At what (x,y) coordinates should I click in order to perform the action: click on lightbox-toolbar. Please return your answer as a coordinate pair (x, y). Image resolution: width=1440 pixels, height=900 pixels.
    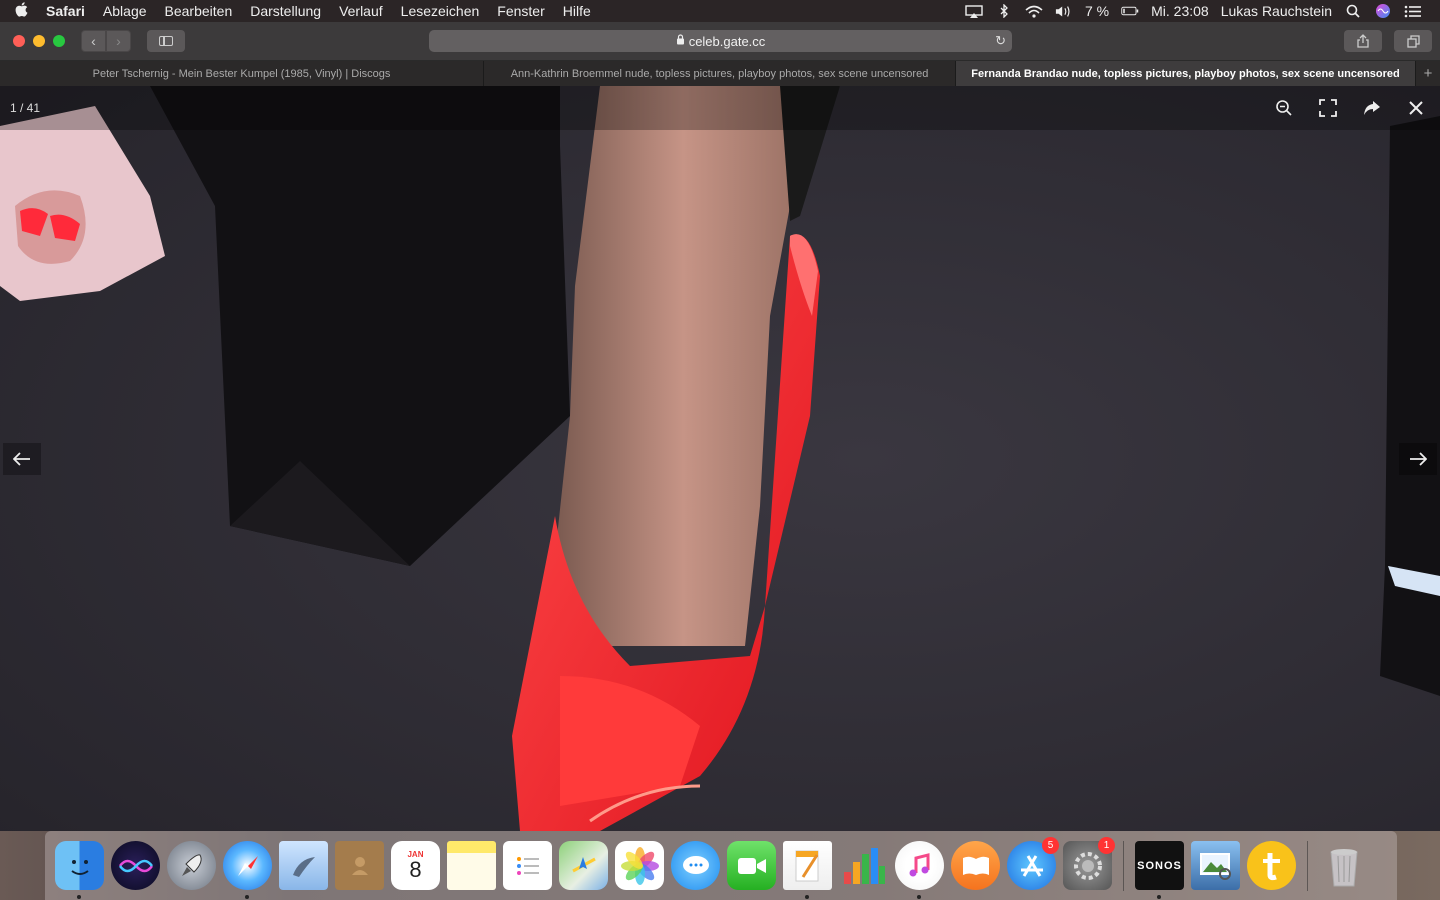
    Looking at the image, I should click on (720, 108).